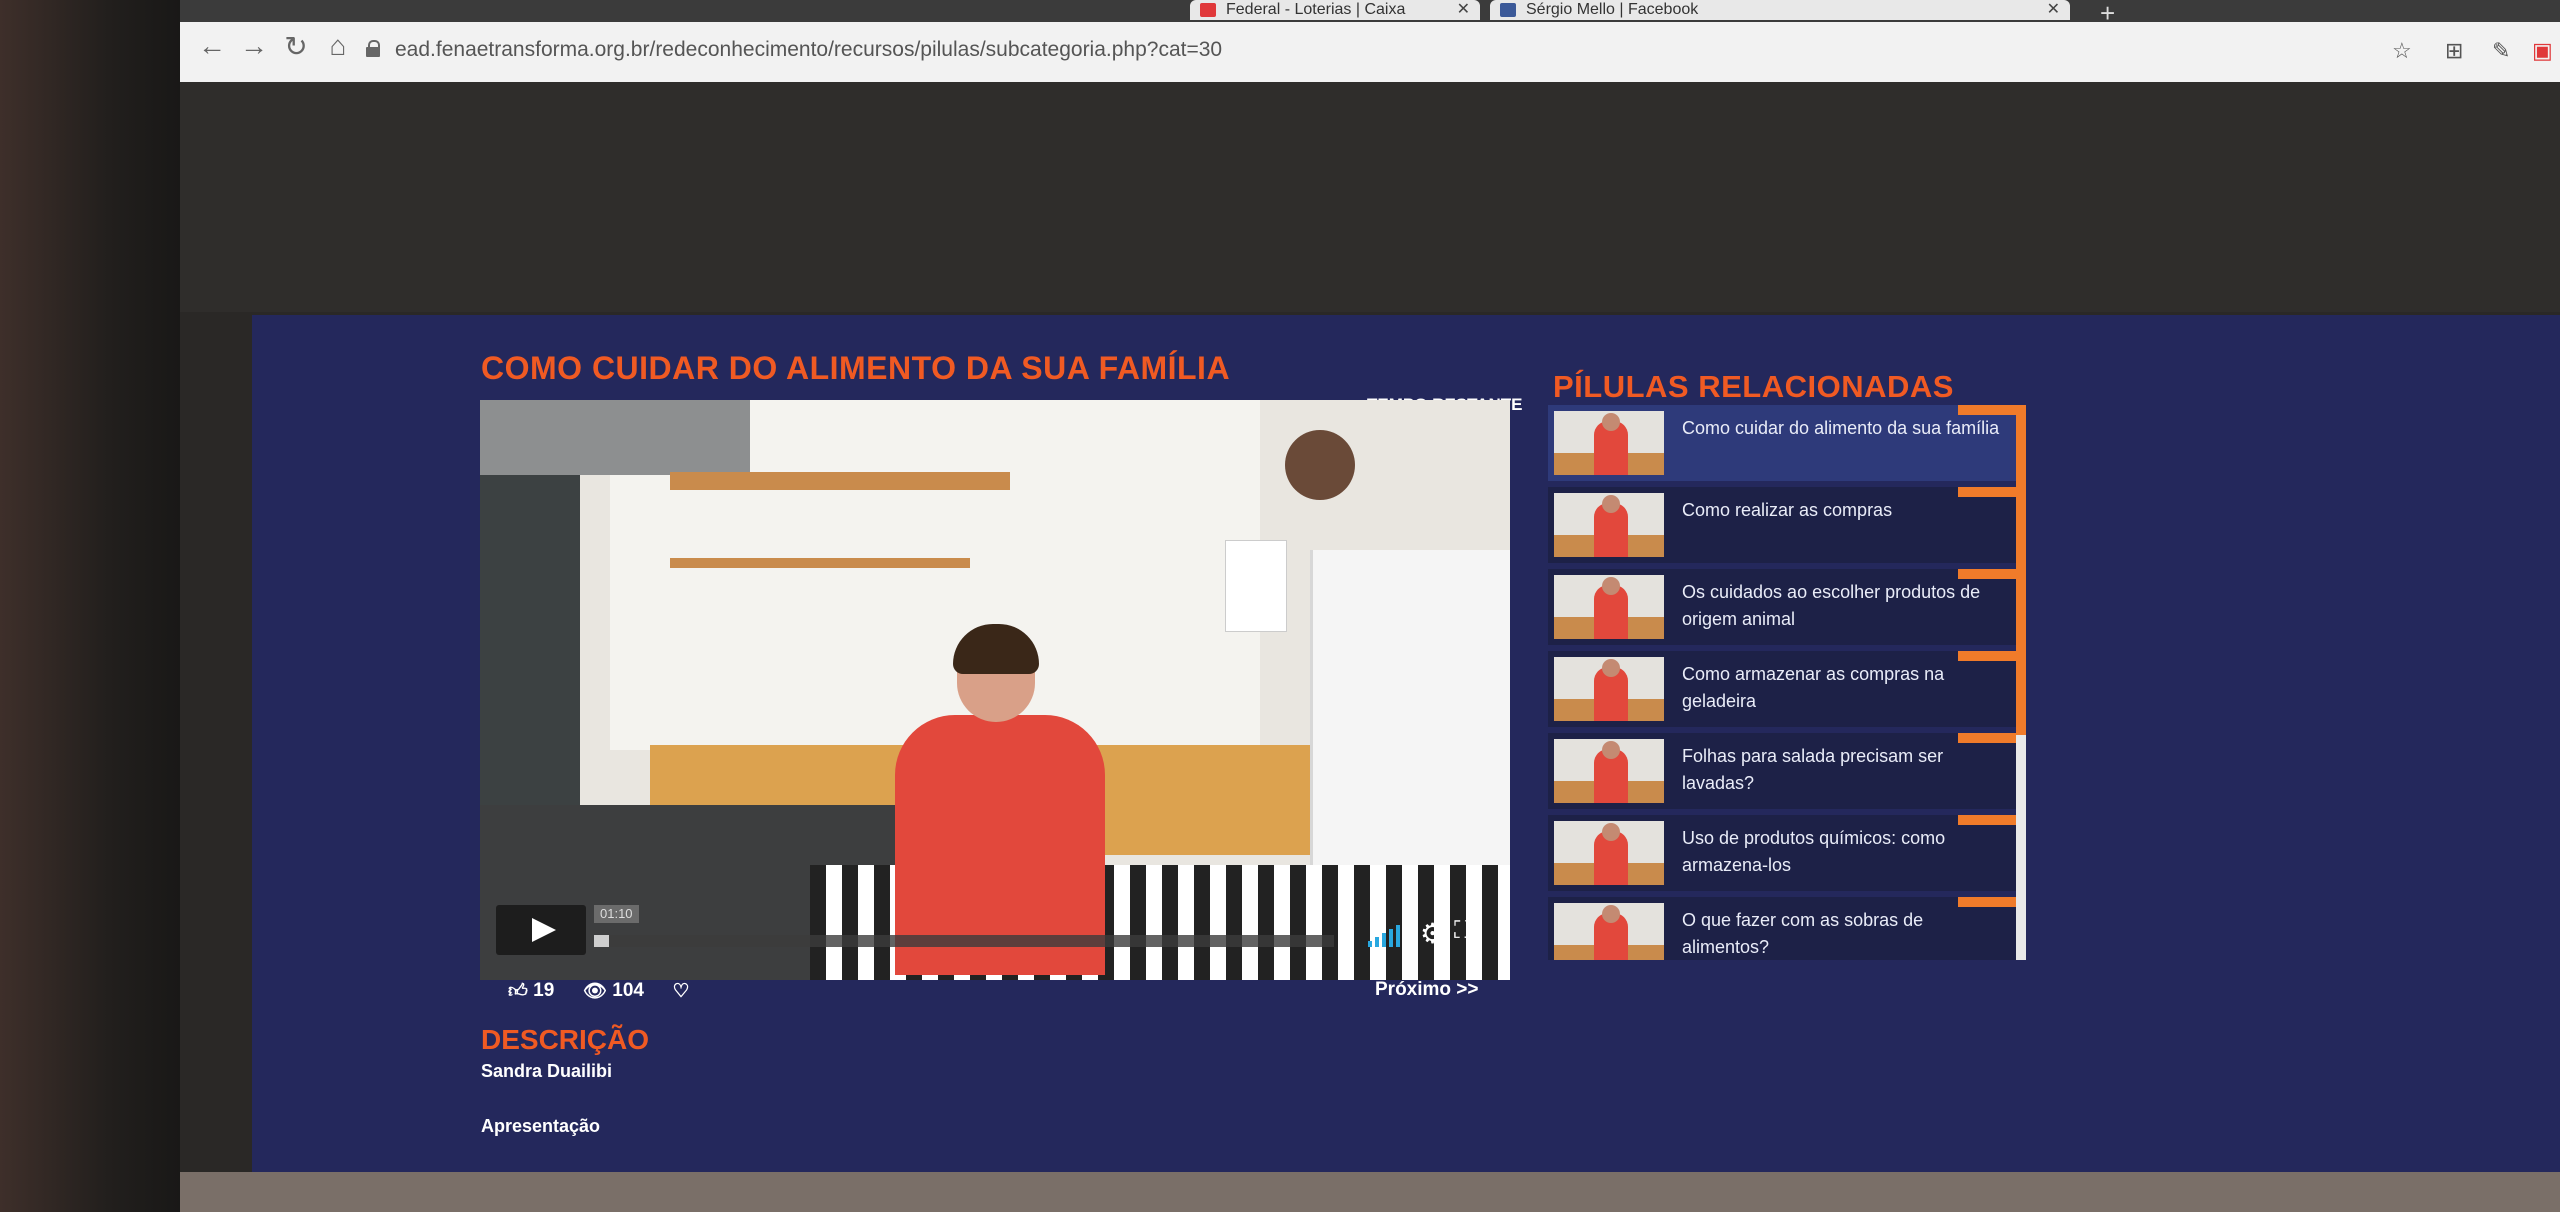  Describe the element at coordinates (541, 930) in the screenshot. I see `play-button` at that location.